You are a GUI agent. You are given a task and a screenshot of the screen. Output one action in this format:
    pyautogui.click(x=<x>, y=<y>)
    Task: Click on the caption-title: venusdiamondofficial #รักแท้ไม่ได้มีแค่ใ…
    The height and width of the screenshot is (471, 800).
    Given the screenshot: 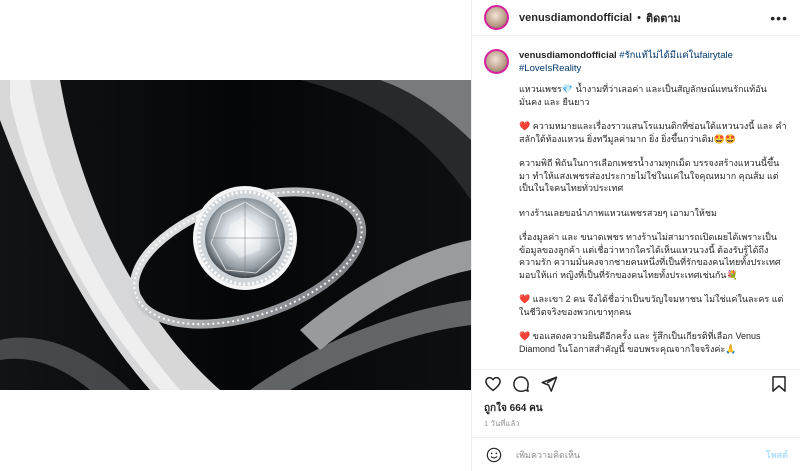 What is the action you would take?
    pyautogui.click(x=626, y=62)
    